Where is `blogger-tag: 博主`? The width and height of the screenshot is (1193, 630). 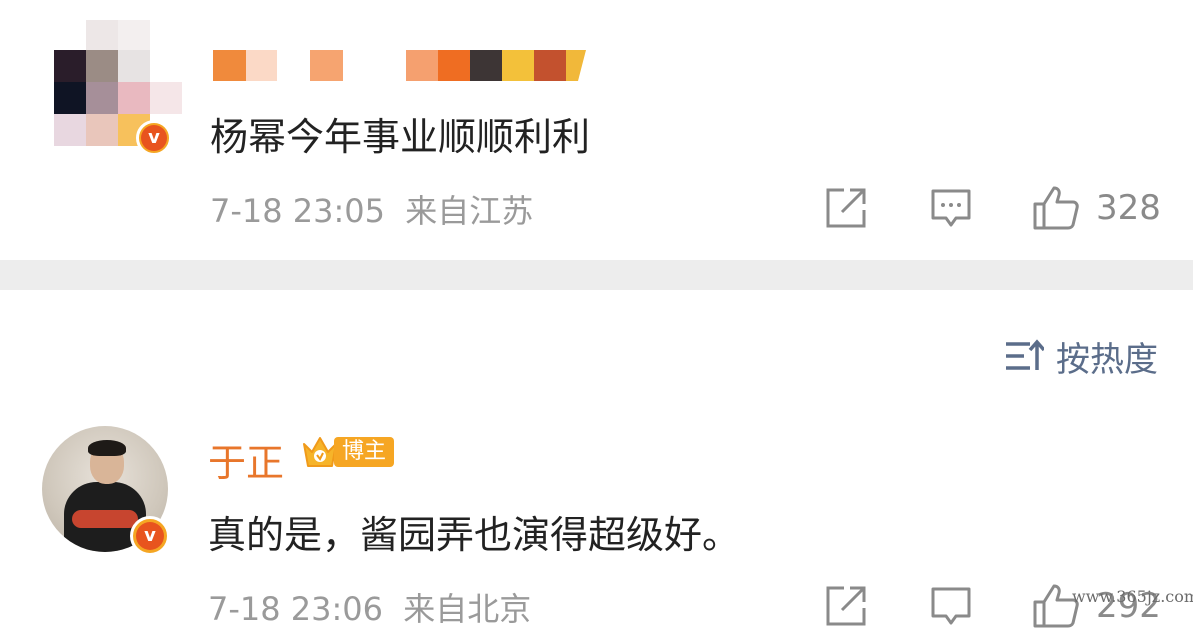 blogger-tag: 博主 is located at coordinates (364, 452).